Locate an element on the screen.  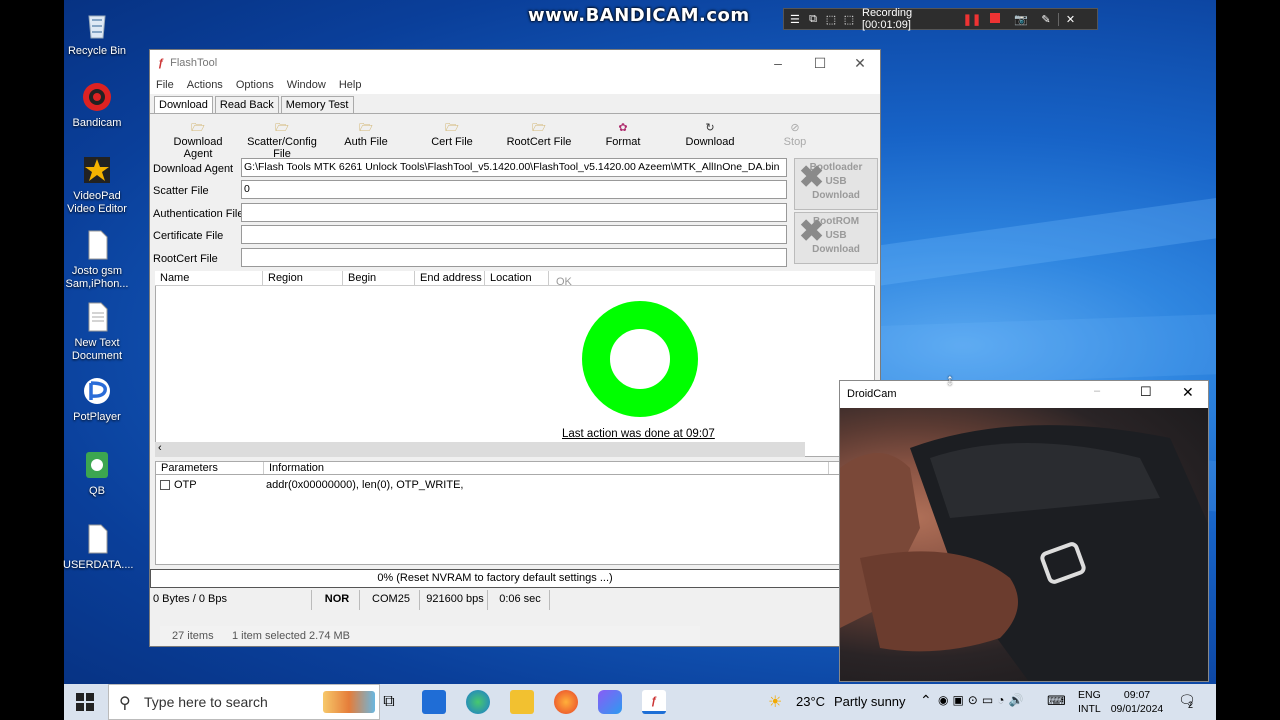
col-begin-address: Begin address is located at coordinates (379, 284).